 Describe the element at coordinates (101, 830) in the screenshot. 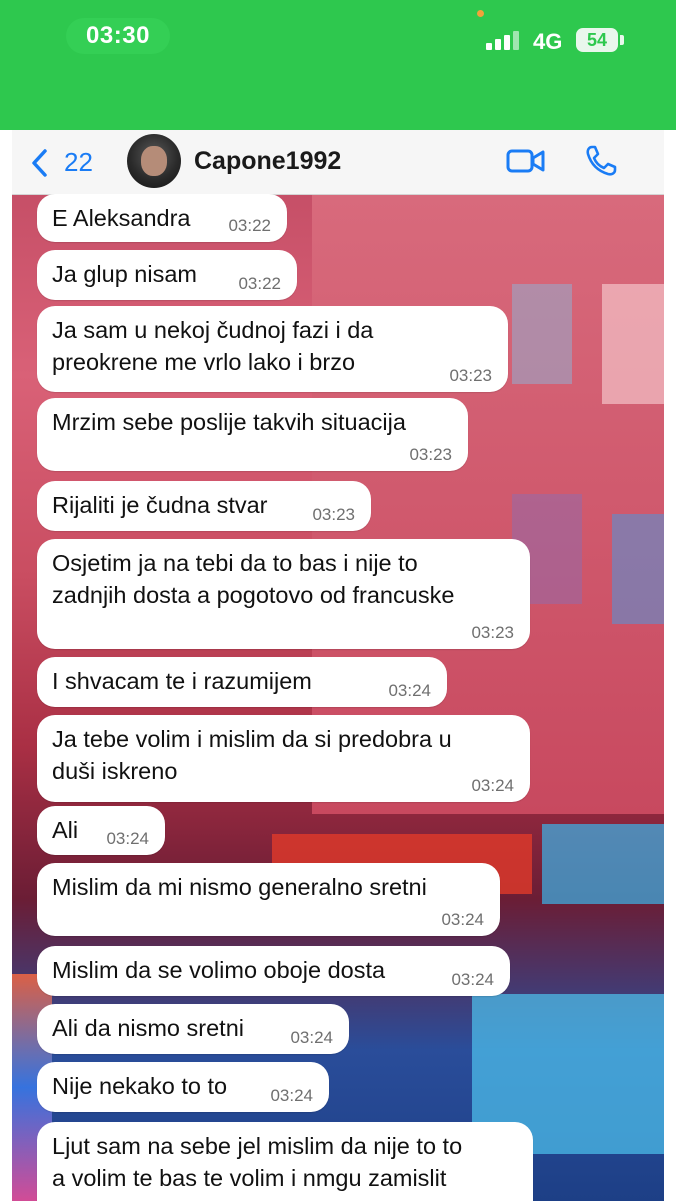

I see `message-bubble: Ali 03:24` at that location.